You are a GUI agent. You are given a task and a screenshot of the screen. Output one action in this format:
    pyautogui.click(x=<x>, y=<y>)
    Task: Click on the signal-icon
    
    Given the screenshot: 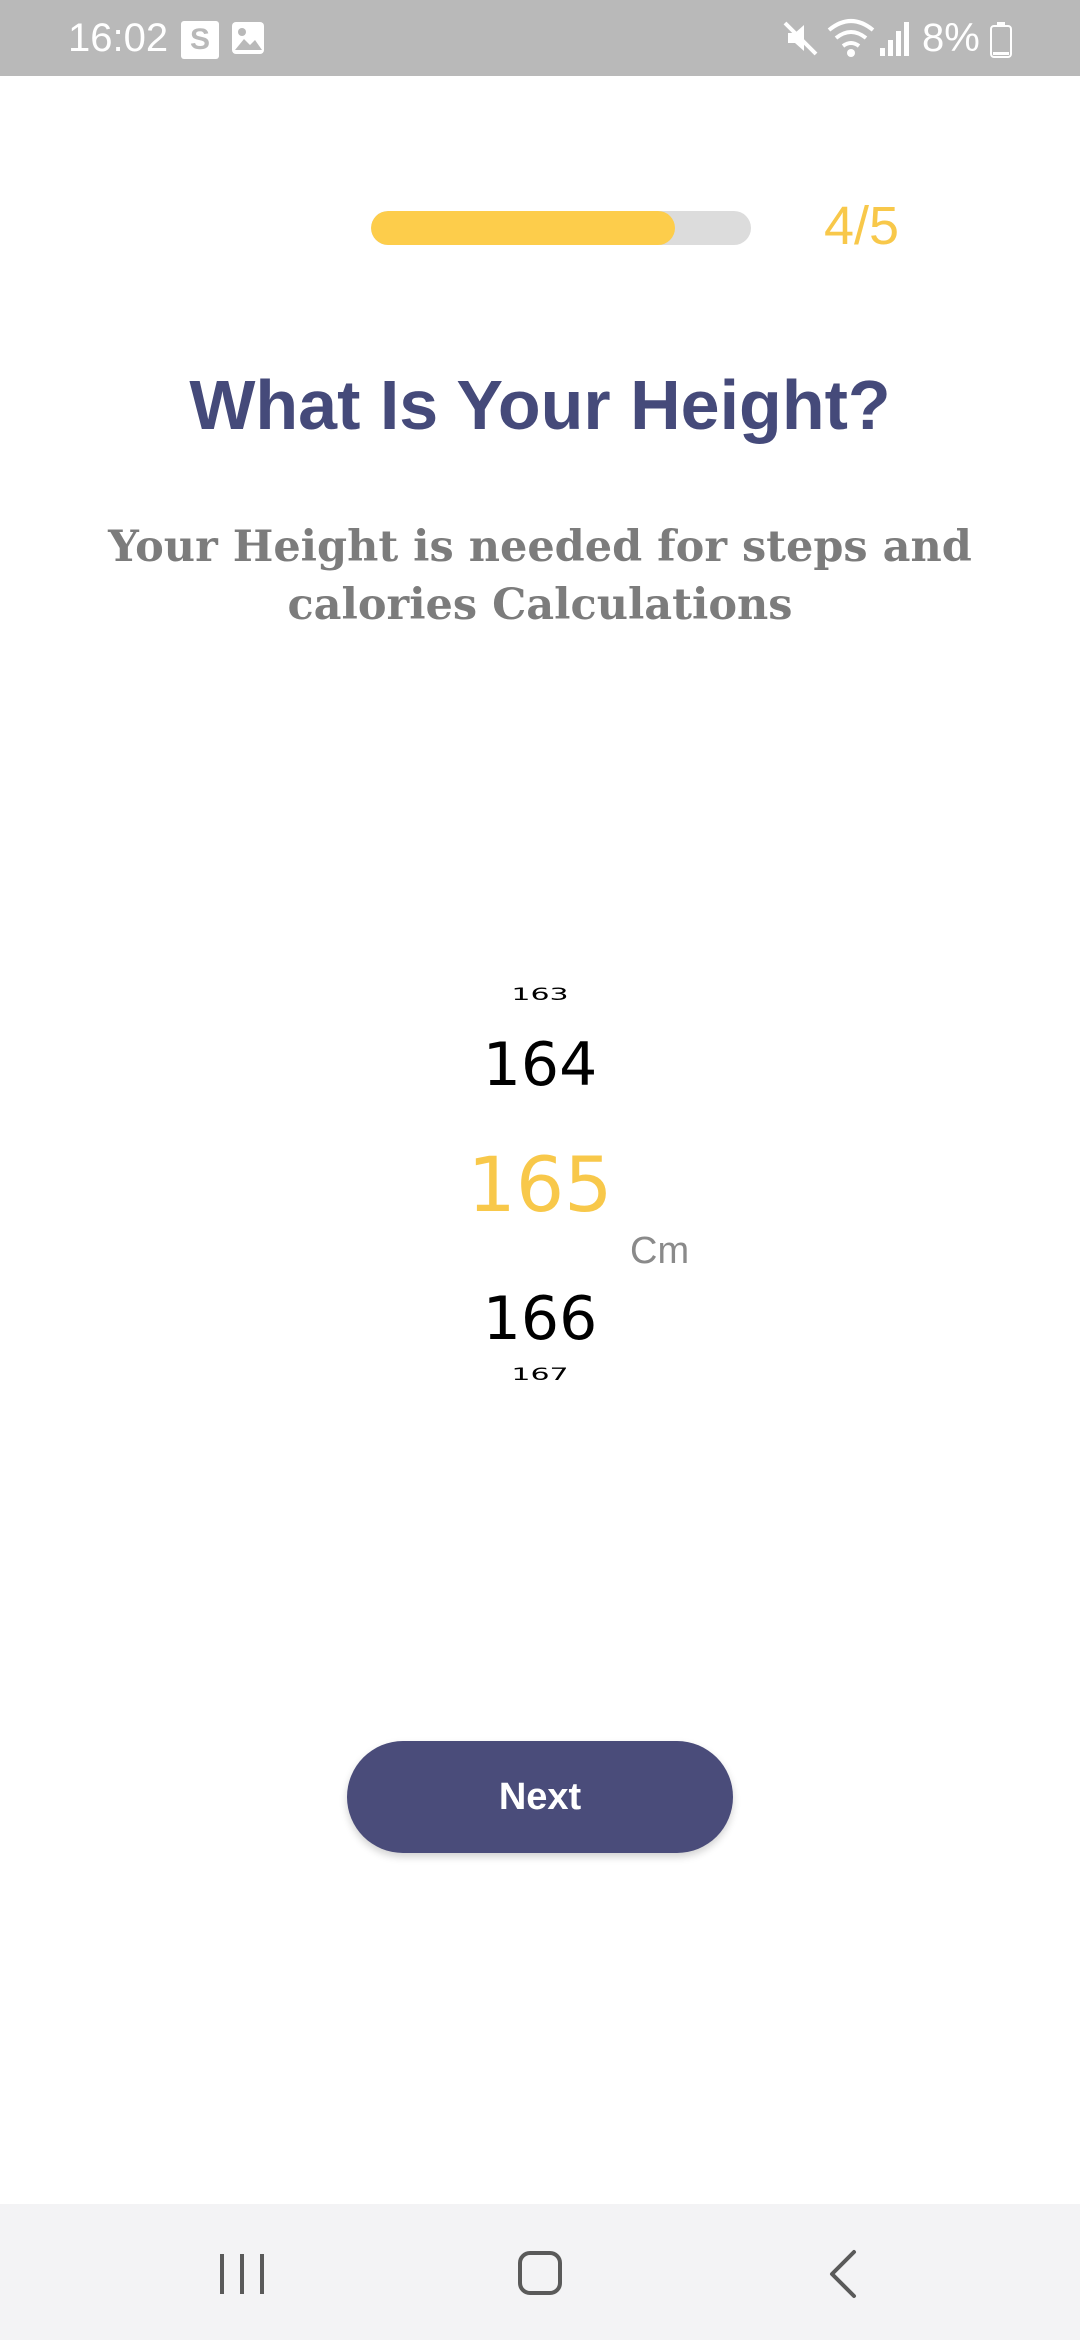 What is the action you would take?
    pyautogui.click(x=894, y=39)
    